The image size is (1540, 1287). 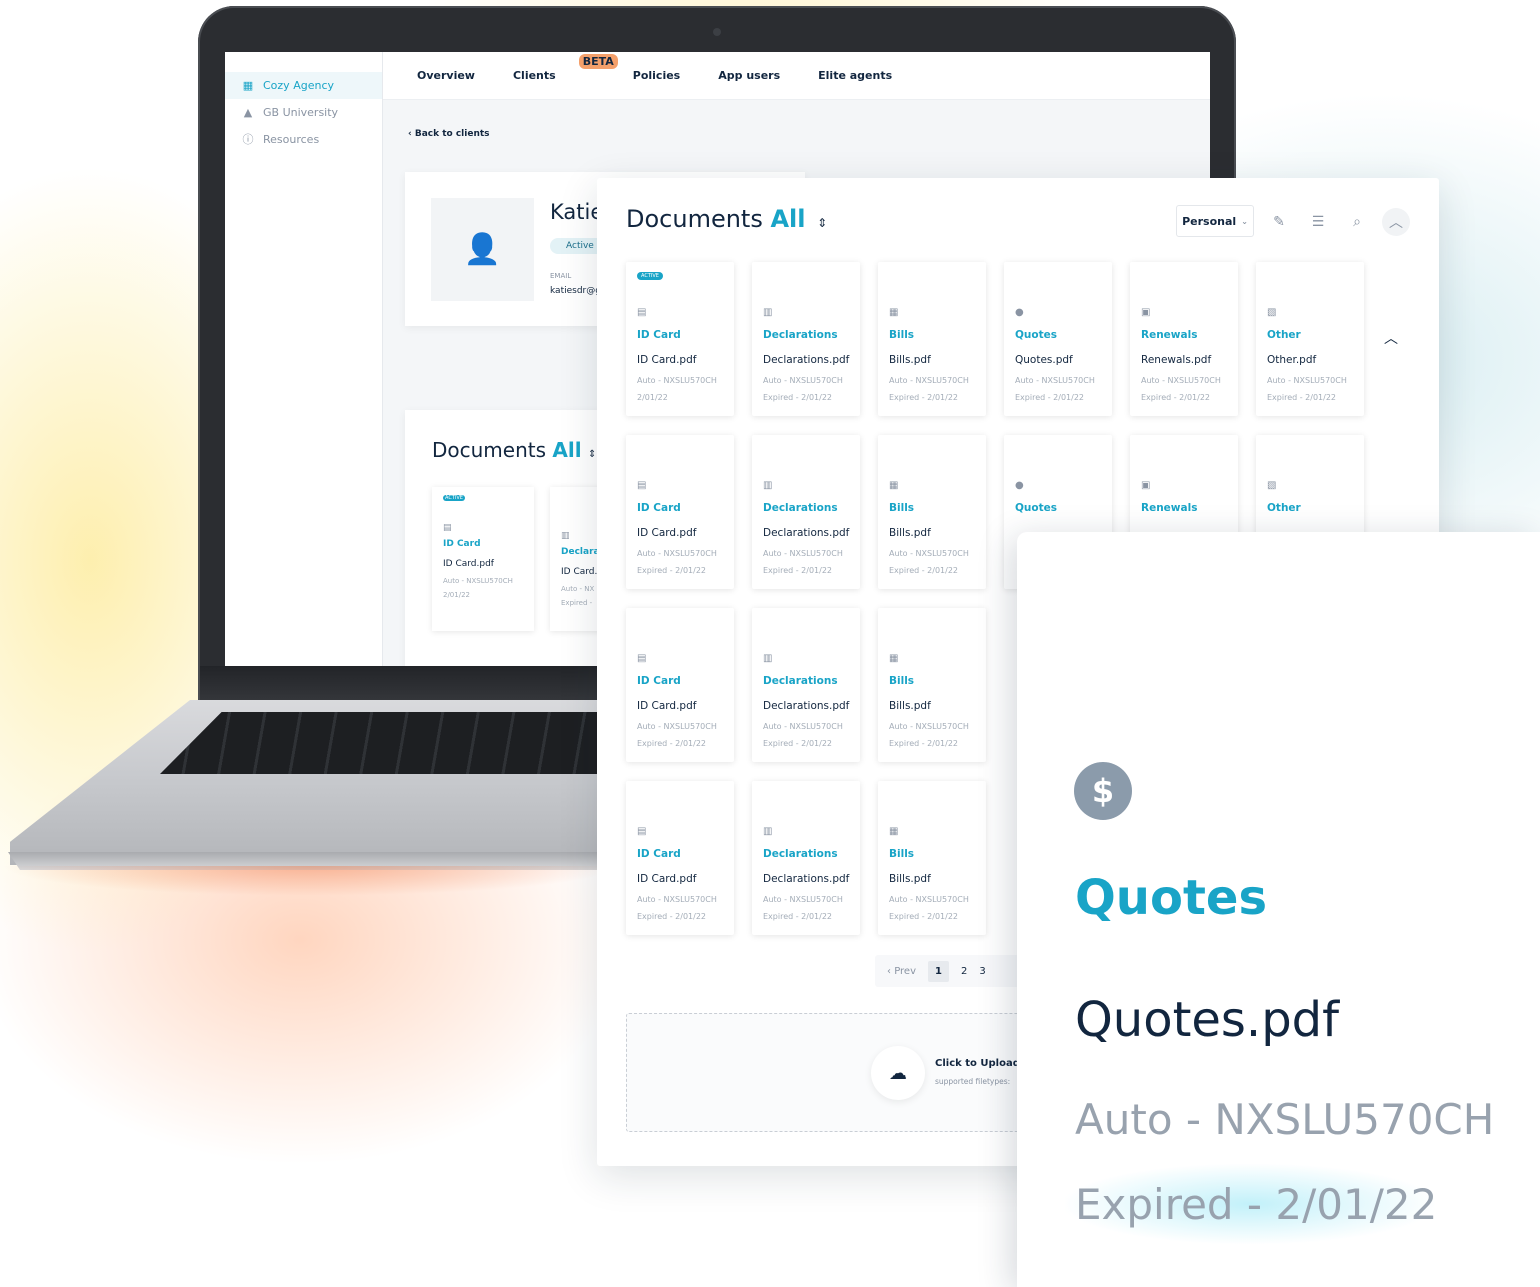 What do you see at coordinates (726, 219) in the screenshot?
I see `documents-title: Documents All ⇕` at bounding box center [726, 219].